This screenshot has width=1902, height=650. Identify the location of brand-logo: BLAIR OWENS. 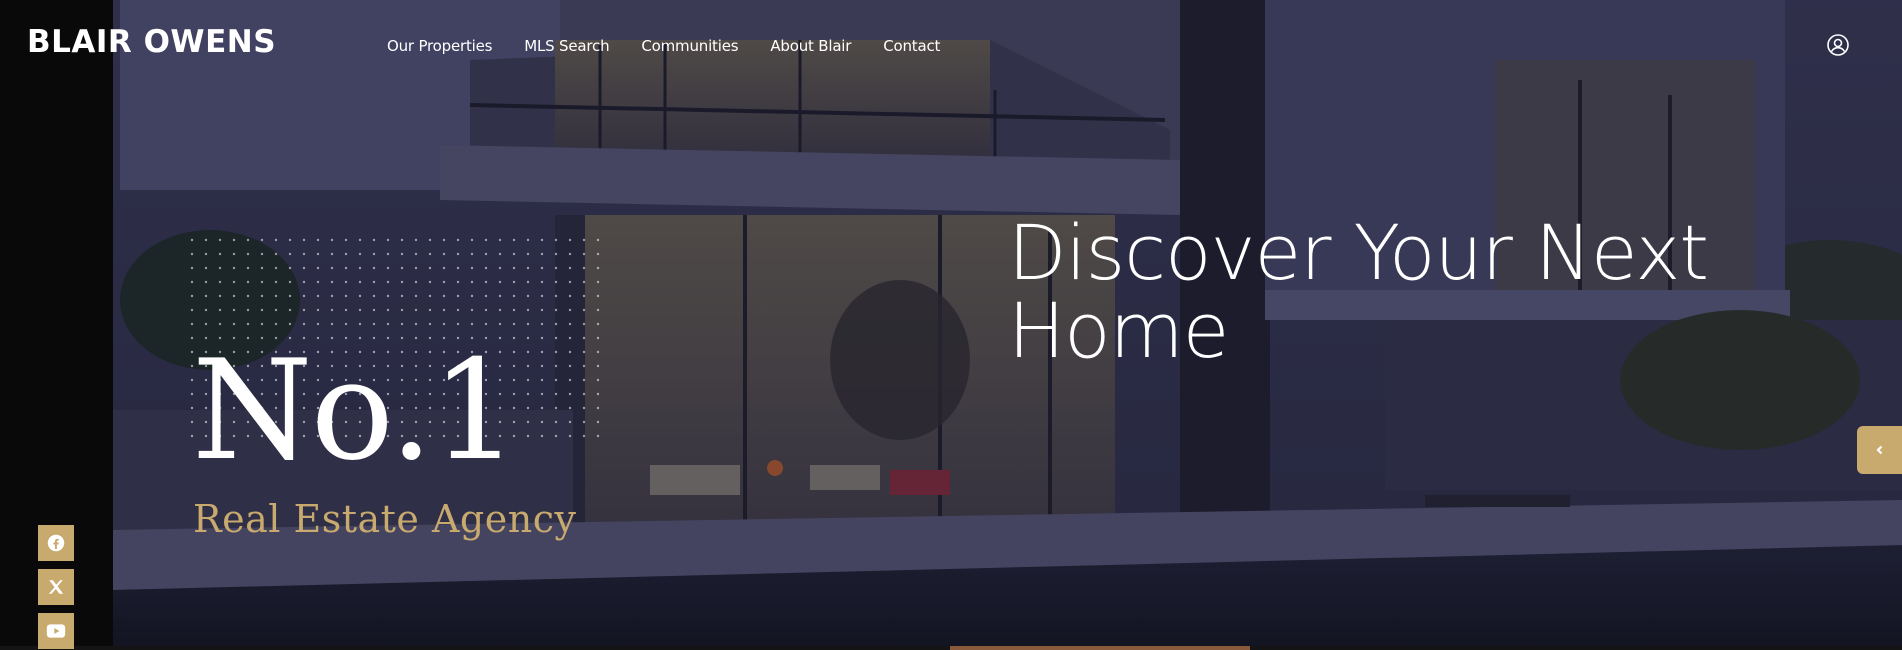
(151, 42).